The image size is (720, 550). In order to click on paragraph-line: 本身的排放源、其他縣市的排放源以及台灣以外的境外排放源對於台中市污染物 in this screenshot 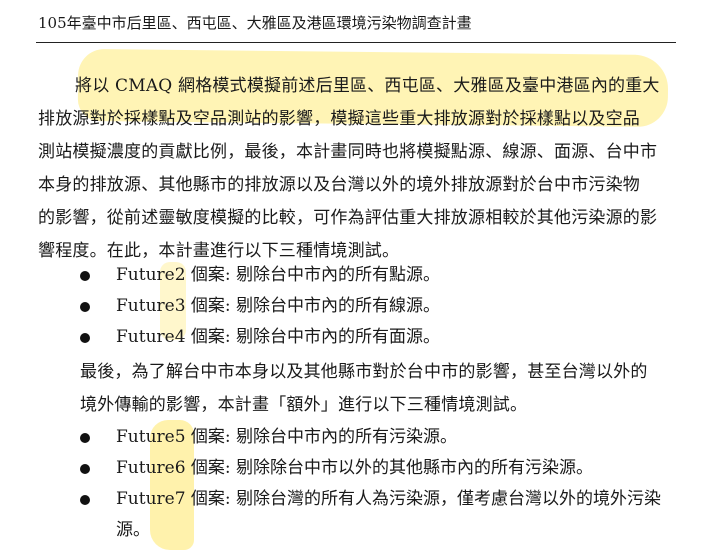, I will do `click(339, 185)`.